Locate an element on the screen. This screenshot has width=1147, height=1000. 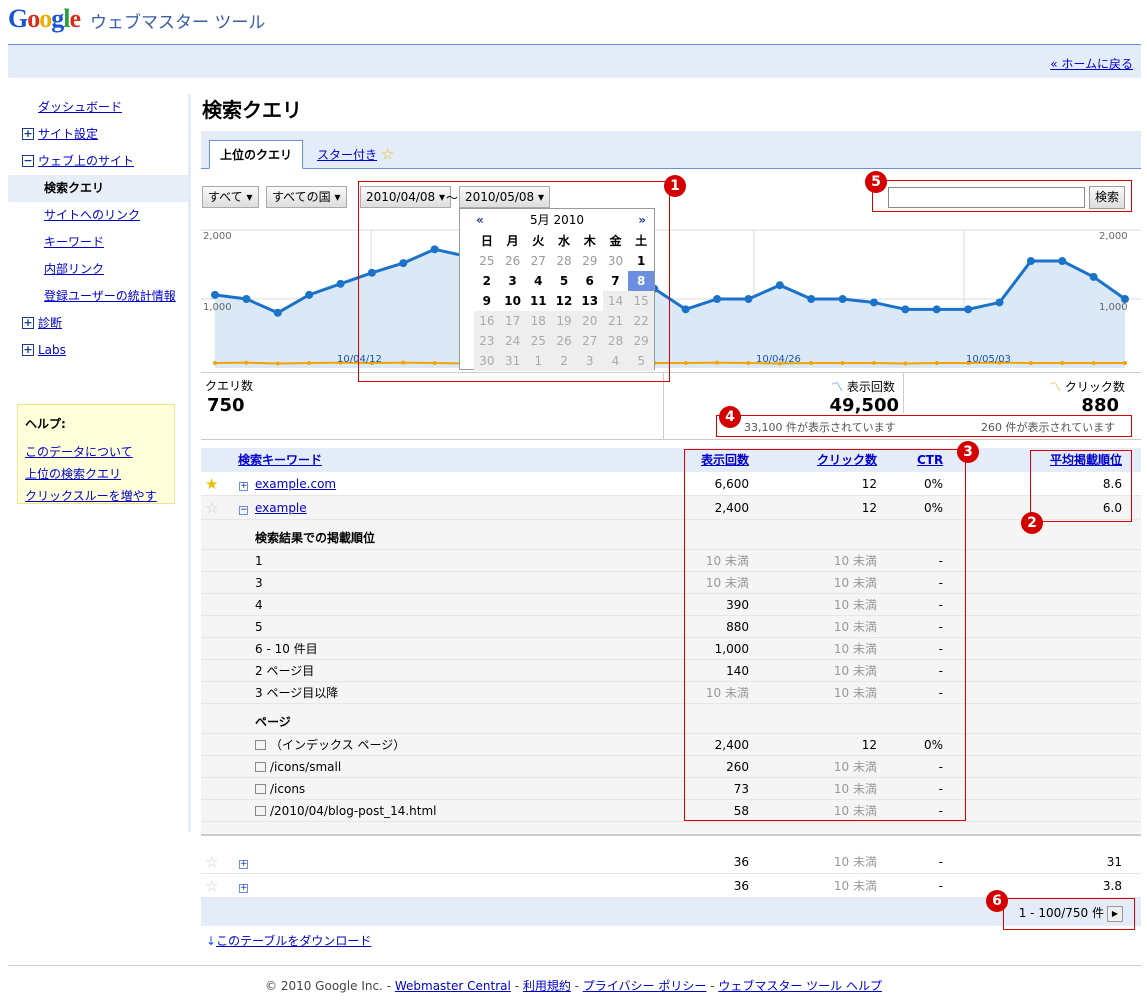
sidebar-item: + 診断 is located at coordinates (99, 323).